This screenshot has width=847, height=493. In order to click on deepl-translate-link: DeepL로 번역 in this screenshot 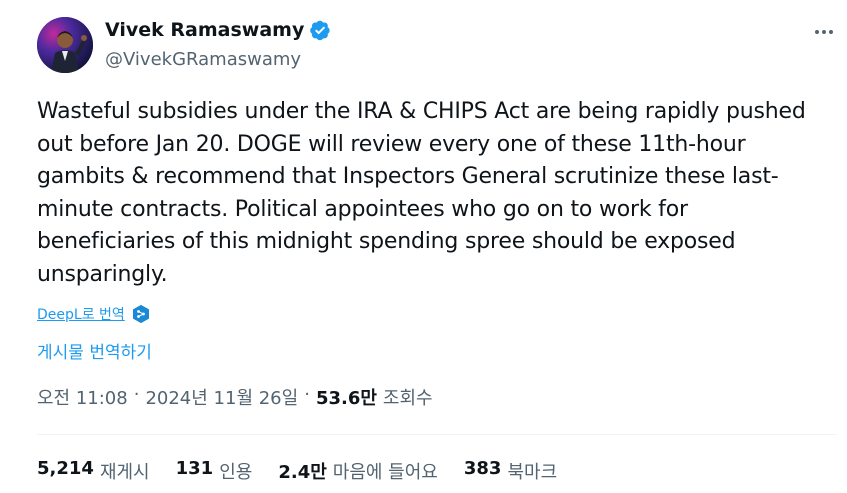, I will do `click(81, 314)`.